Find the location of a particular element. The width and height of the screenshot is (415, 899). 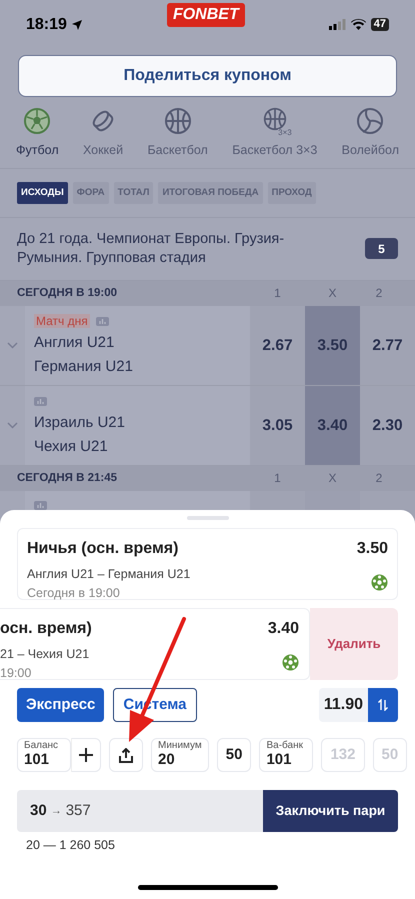

battery-indicator: 47 is located at coordinates (379, 24).